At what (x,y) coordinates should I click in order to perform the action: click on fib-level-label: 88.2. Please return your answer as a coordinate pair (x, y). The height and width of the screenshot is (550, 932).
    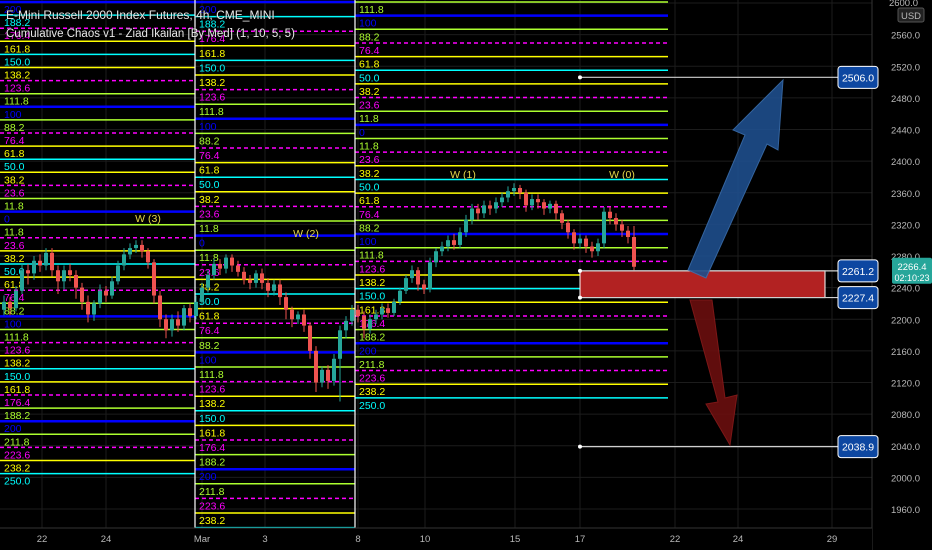
    Looking at the image, I should click on (14, 128).